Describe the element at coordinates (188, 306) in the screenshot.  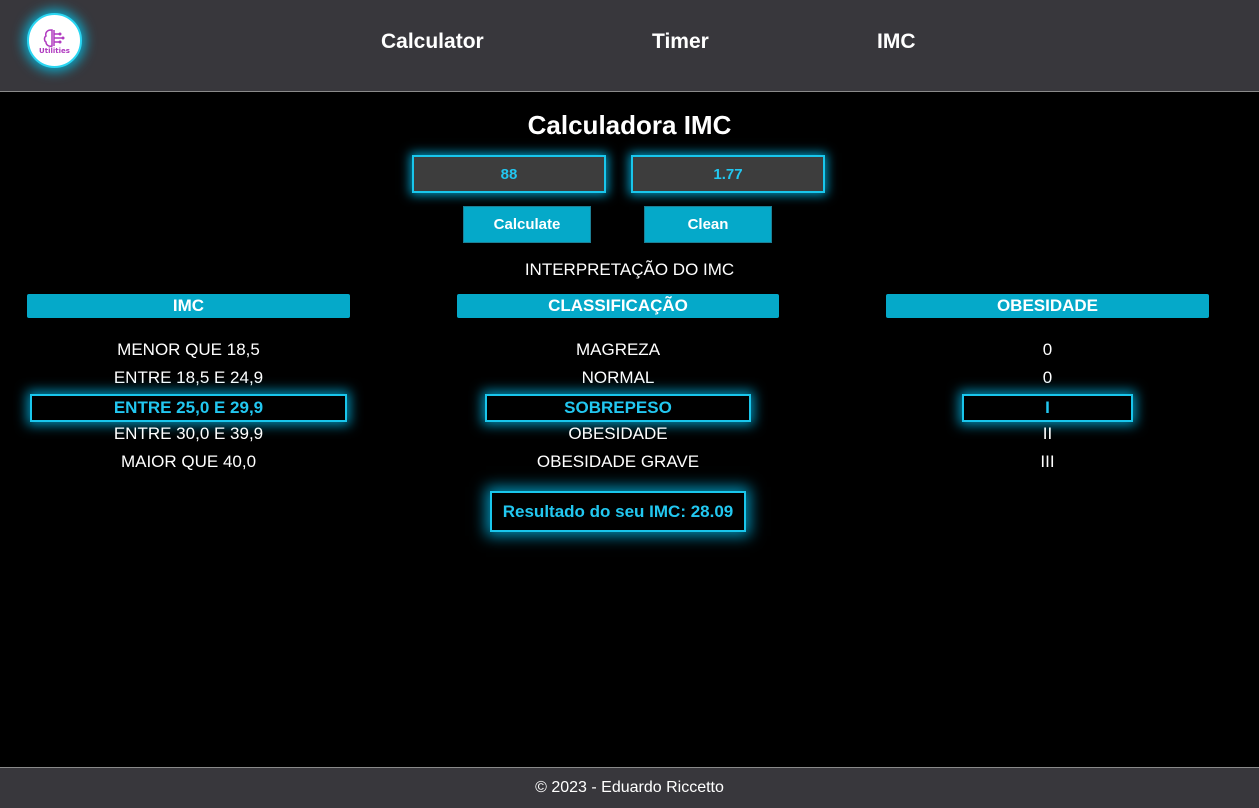
I see `header-imc: IMC` at that location.